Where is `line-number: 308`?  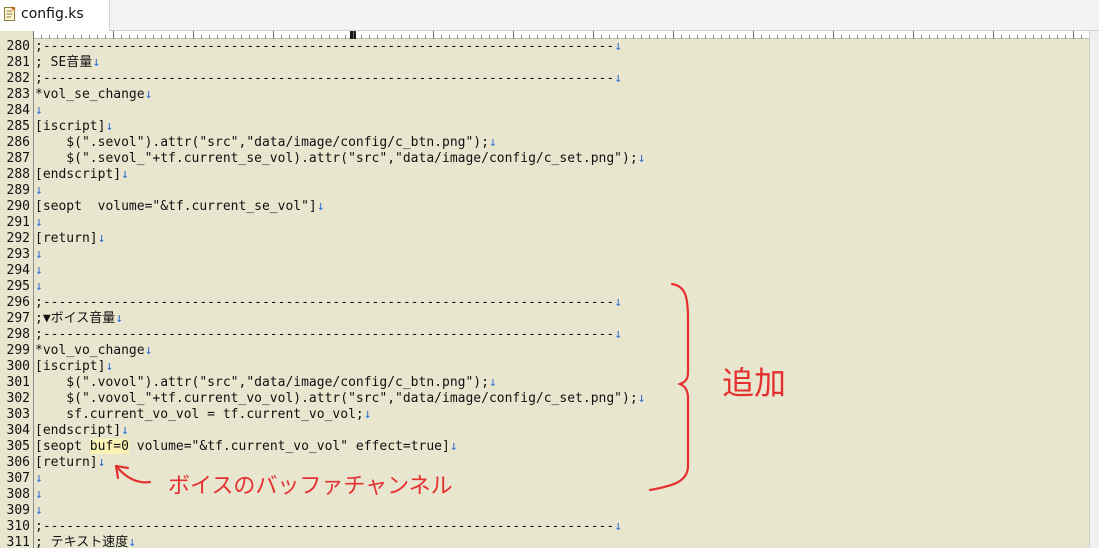 line-number: 308 is located at coordinates (18, 494).